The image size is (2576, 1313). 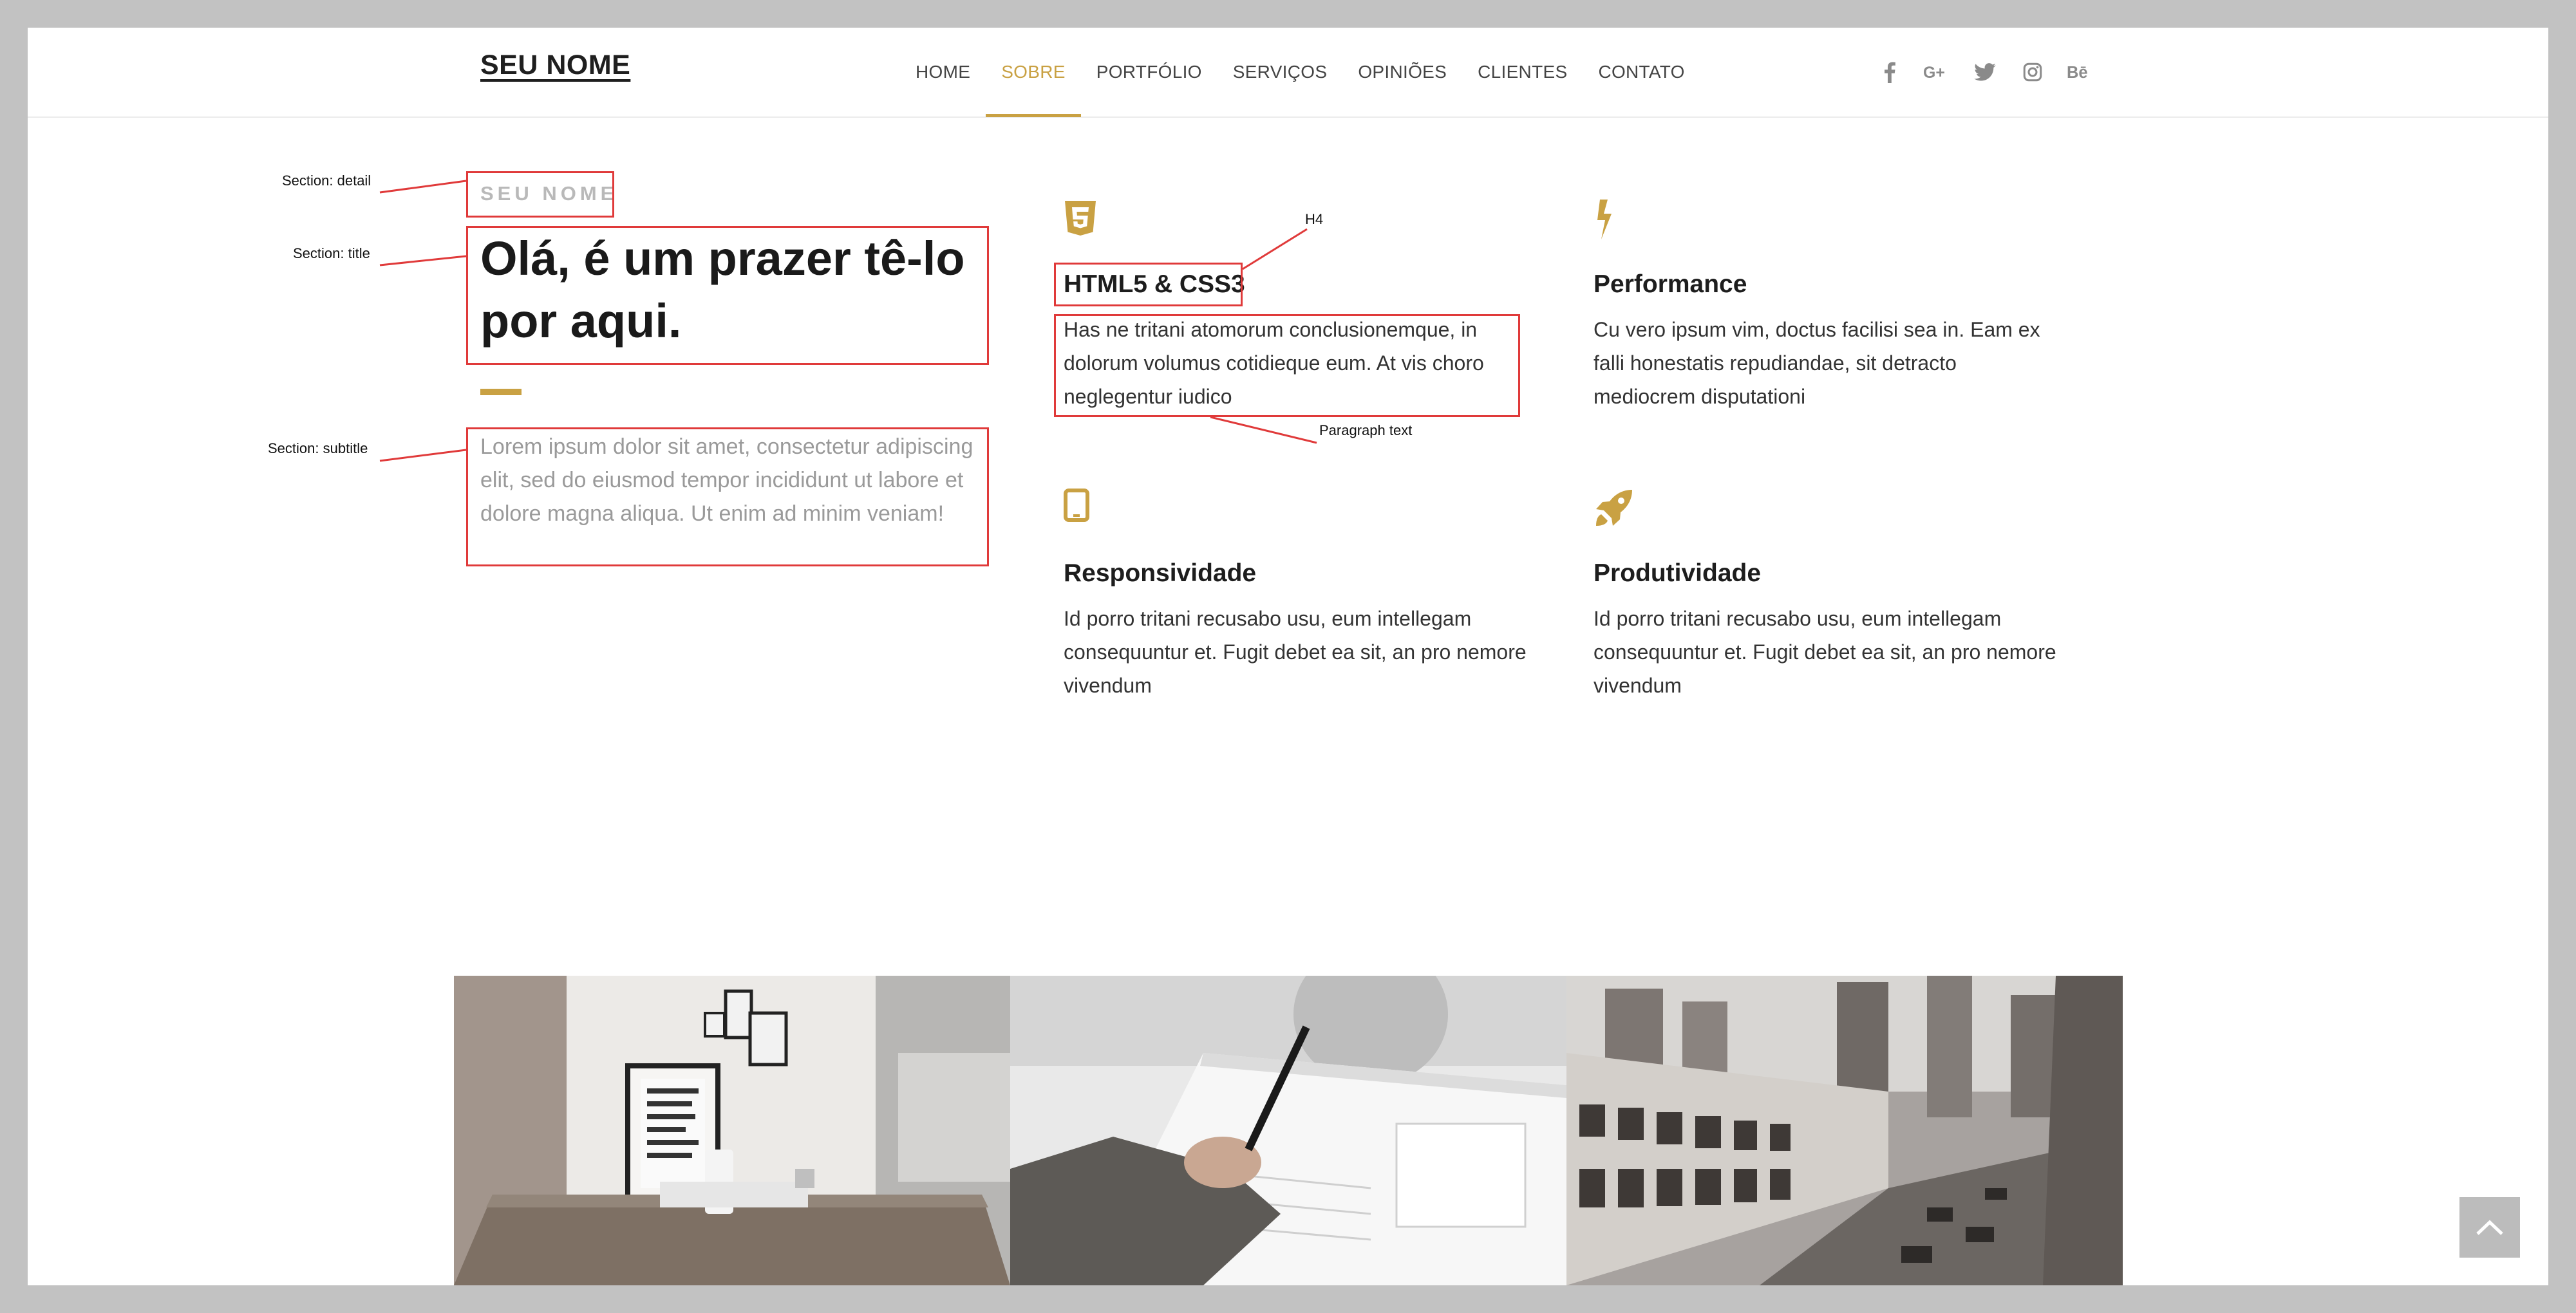 What do you see at coordinates (1678, 573) in the screenshot?
I see `feature-title: Produtividade` at bounding box center [1678, 573].